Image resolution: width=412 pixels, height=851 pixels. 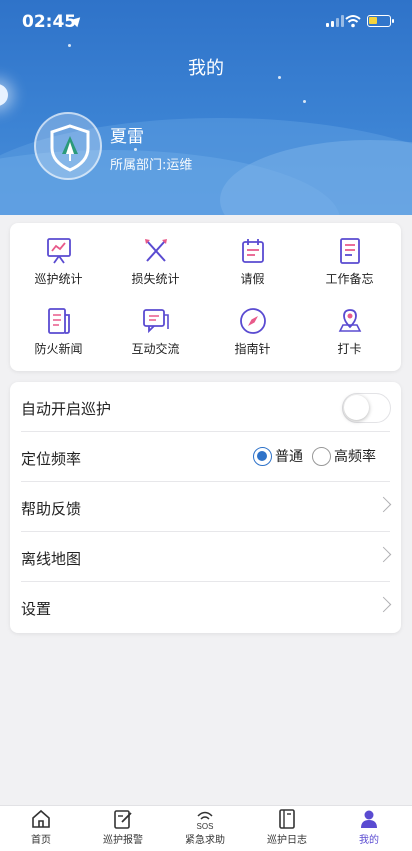 I want to click on setting-label: 帮助反馈, so click(x=51, y=509).